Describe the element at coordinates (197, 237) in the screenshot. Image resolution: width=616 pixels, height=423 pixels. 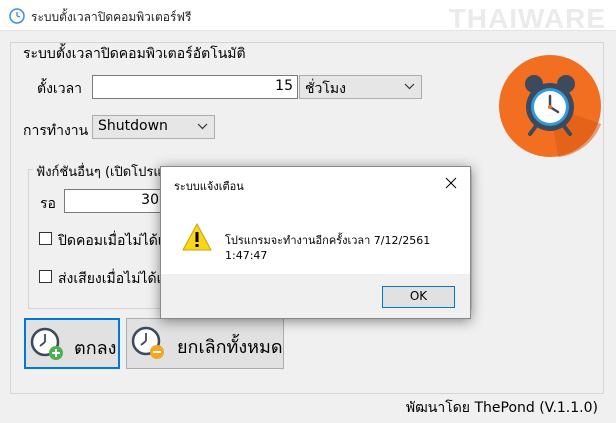
I see `warning-icon` at that location.